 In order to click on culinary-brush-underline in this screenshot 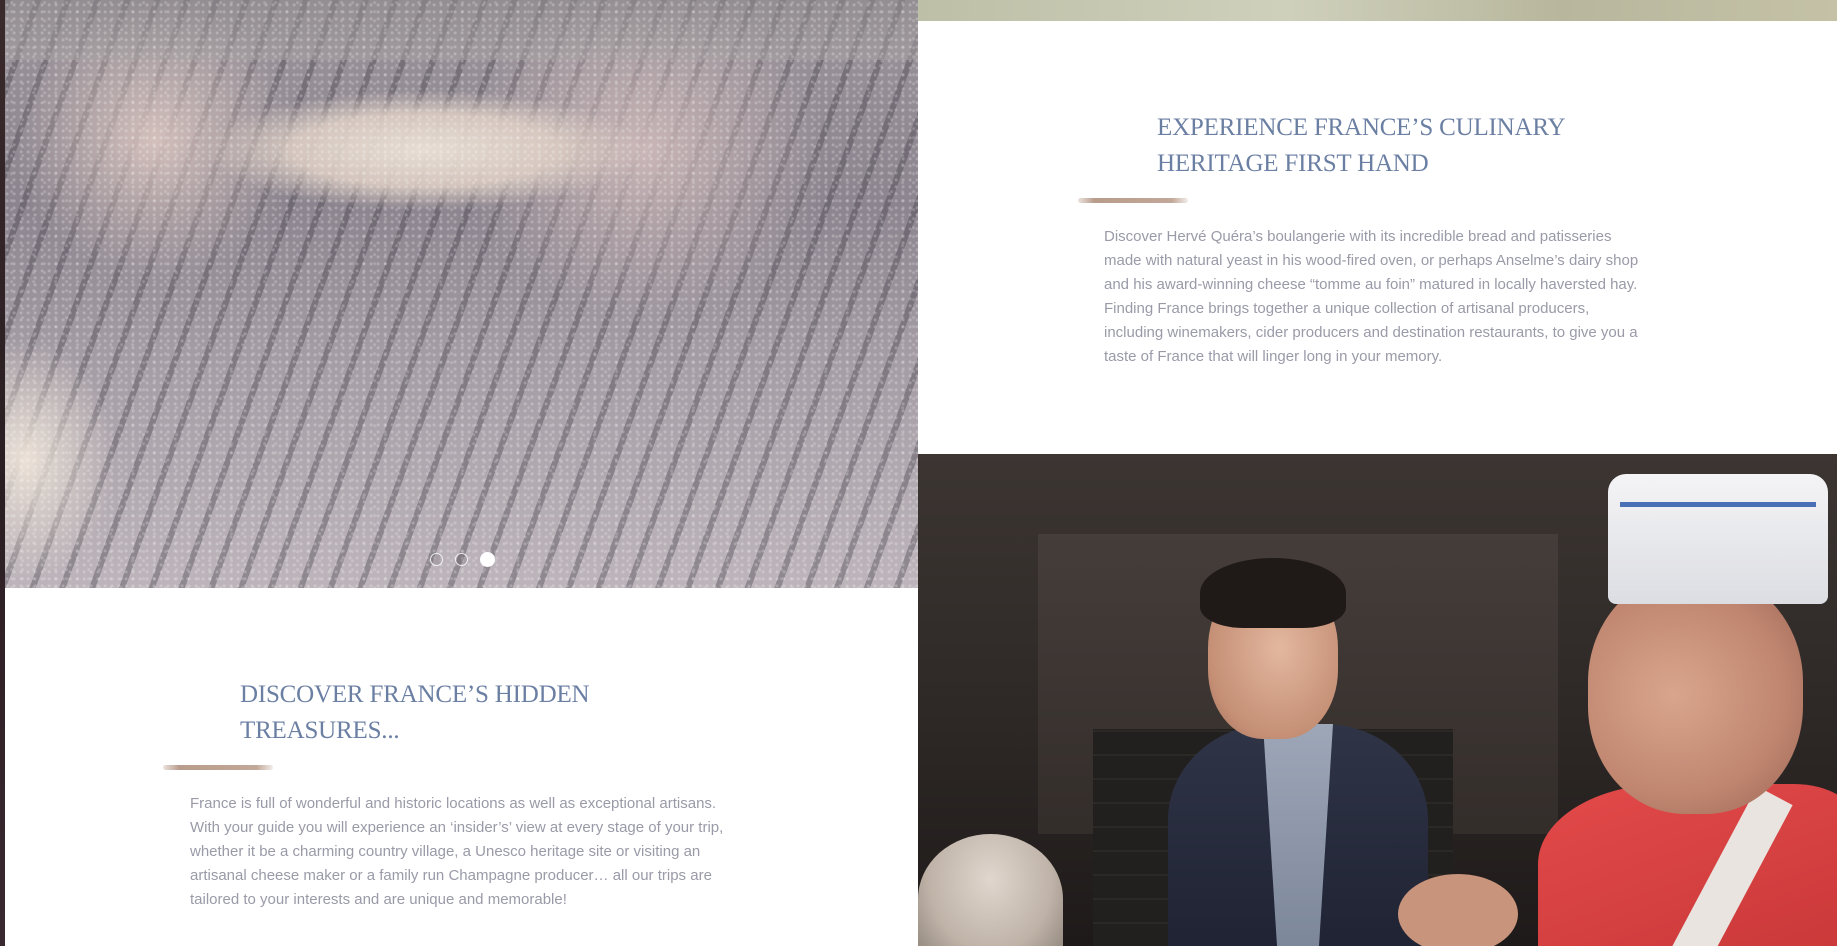, I will do `click(1133, 200)`.